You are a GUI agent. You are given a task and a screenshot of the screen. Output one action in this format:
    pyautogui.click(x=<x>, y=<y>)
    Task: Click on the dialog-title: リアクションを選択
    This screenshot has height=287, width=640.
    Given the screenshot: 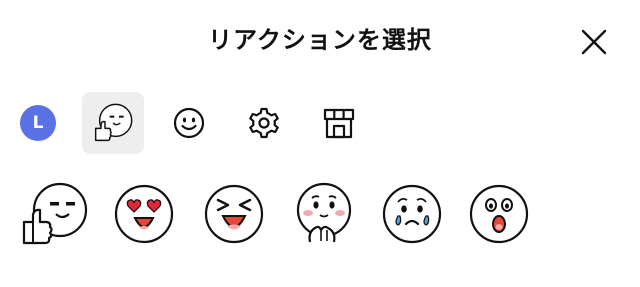 What is the action you would take?
    pyautogui.click(x=320, y=40)
    